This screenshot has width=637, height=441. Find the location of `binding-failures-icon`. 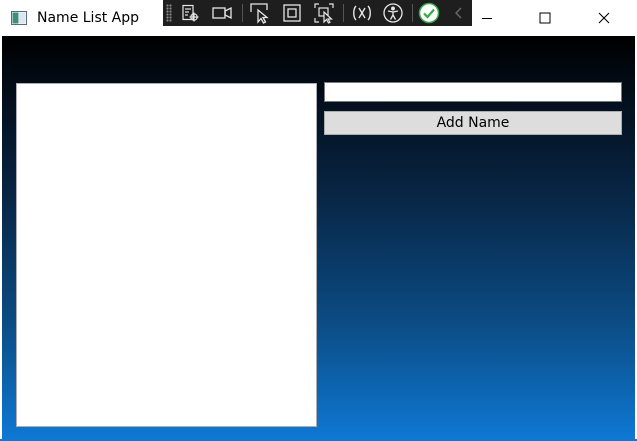

binding-failures-icon is located at coordinates (362, 13).